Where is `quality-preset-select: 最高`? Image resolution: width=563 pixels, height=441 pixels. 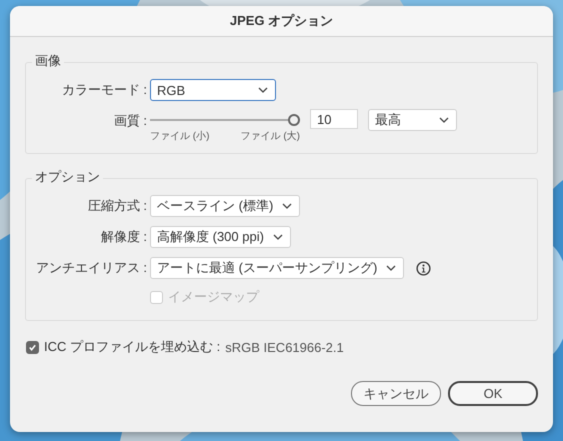 quality-preset-select: 最高 is located at coordinates (412, 120).